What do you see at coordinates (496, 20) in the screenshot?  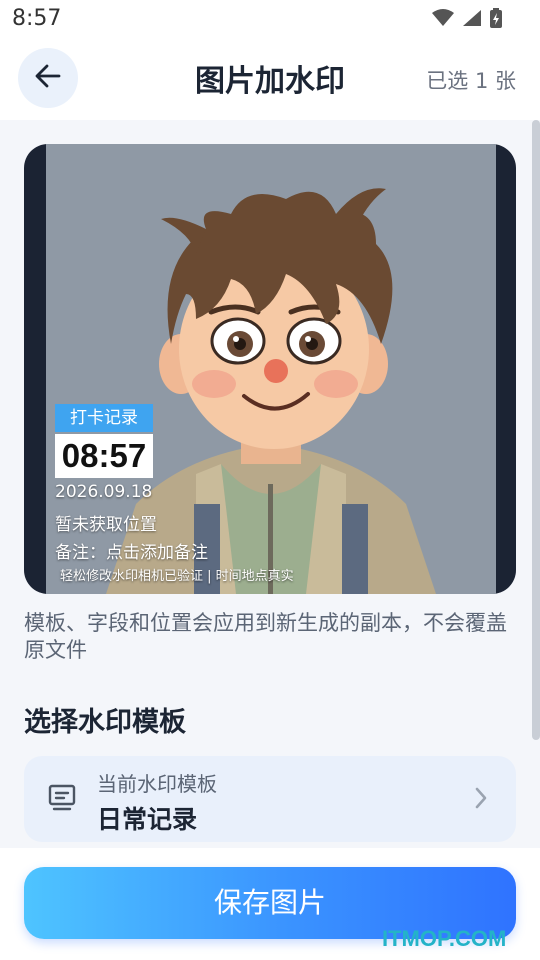 I see `battery-icon` at bounding box center [496, 20].